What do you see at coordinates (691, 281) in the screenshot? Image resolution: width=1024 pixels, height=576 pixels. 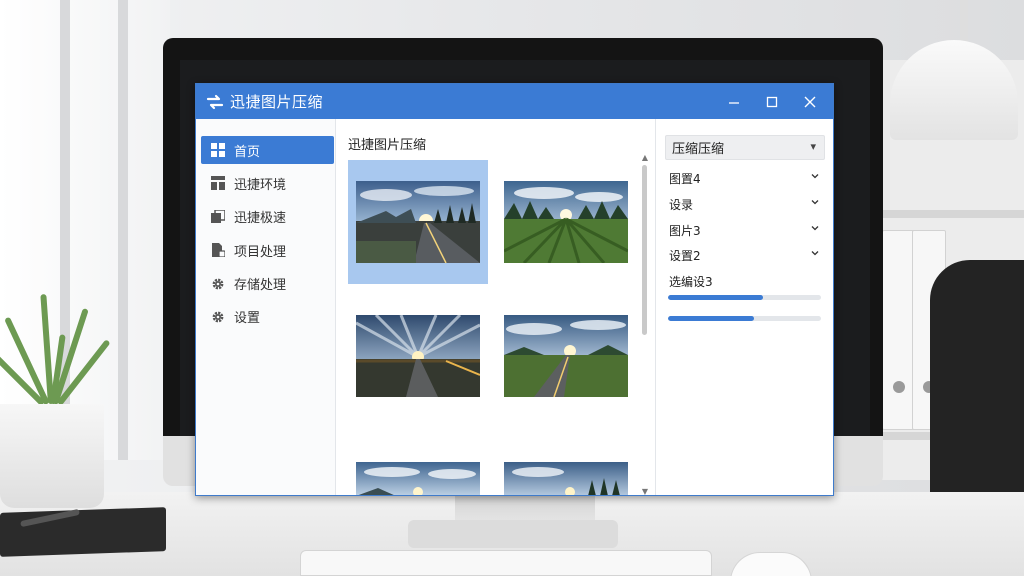 I see `progress-label-text: 选编设3` at bounding box center [691, 281].